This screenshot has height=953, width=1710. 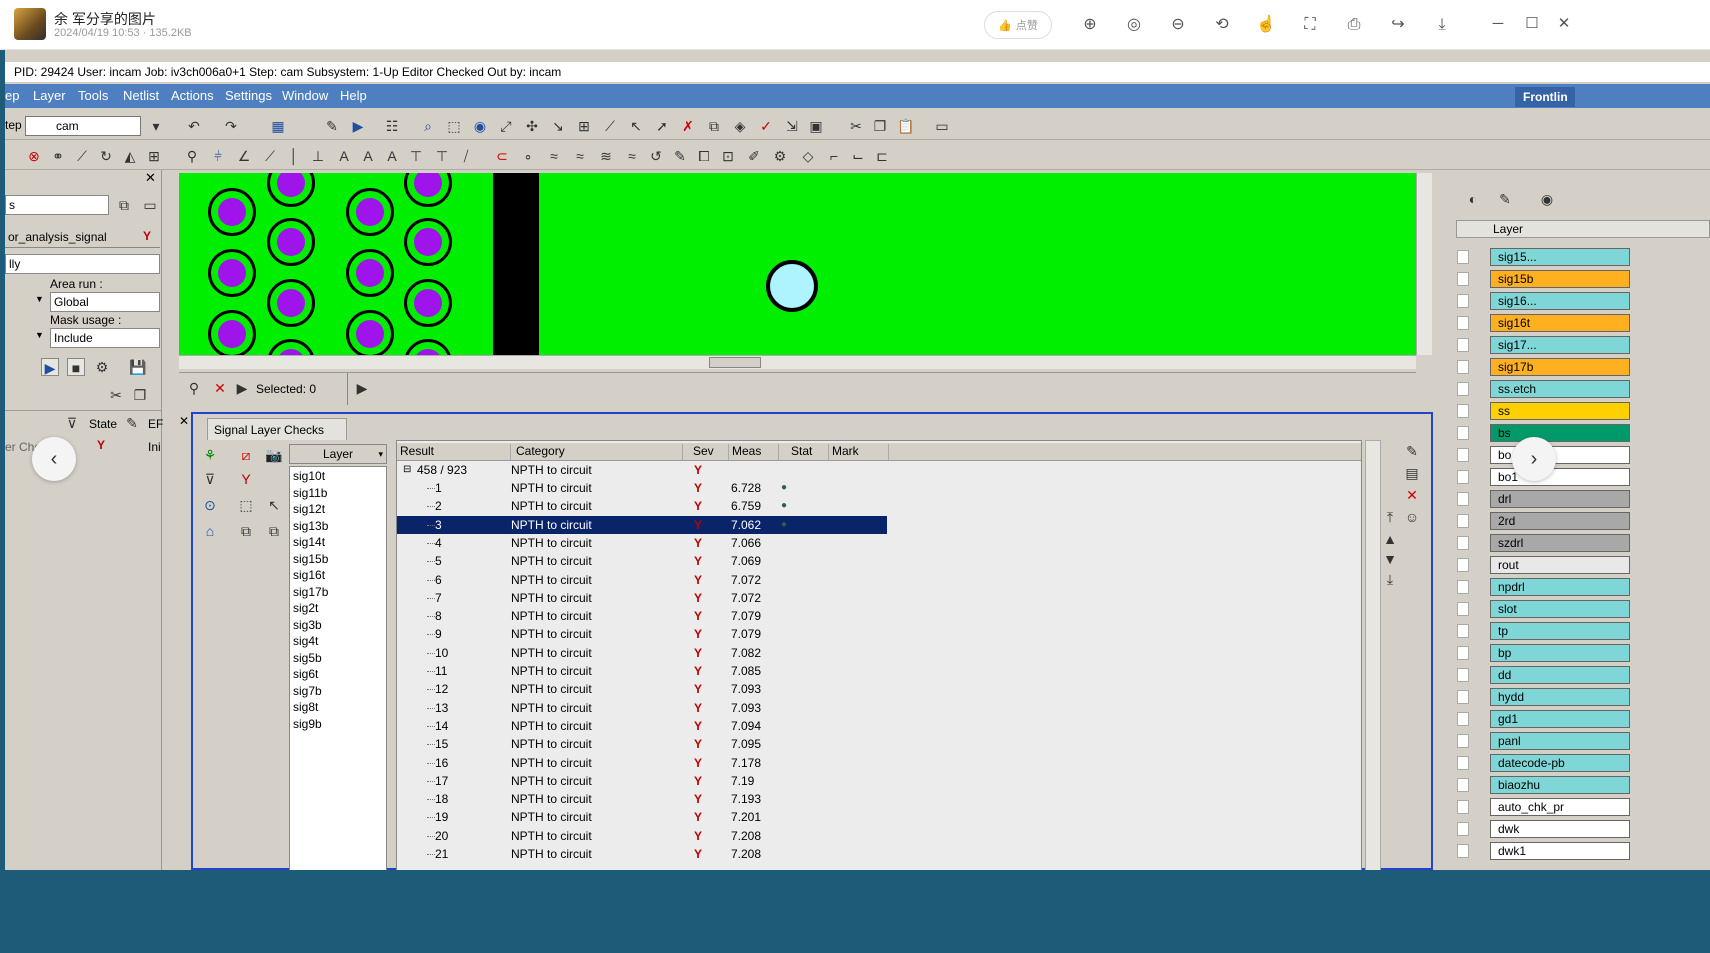 I want to click on layer-row: bo, so click(x=1581, y=455).